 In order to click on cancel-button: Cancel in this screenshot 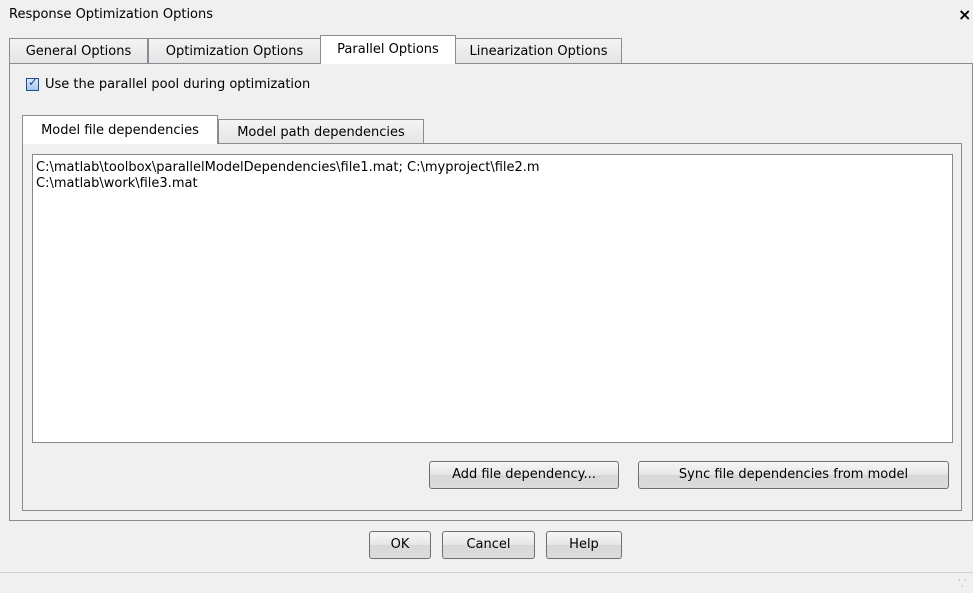, I will do `click(488, 545)`.